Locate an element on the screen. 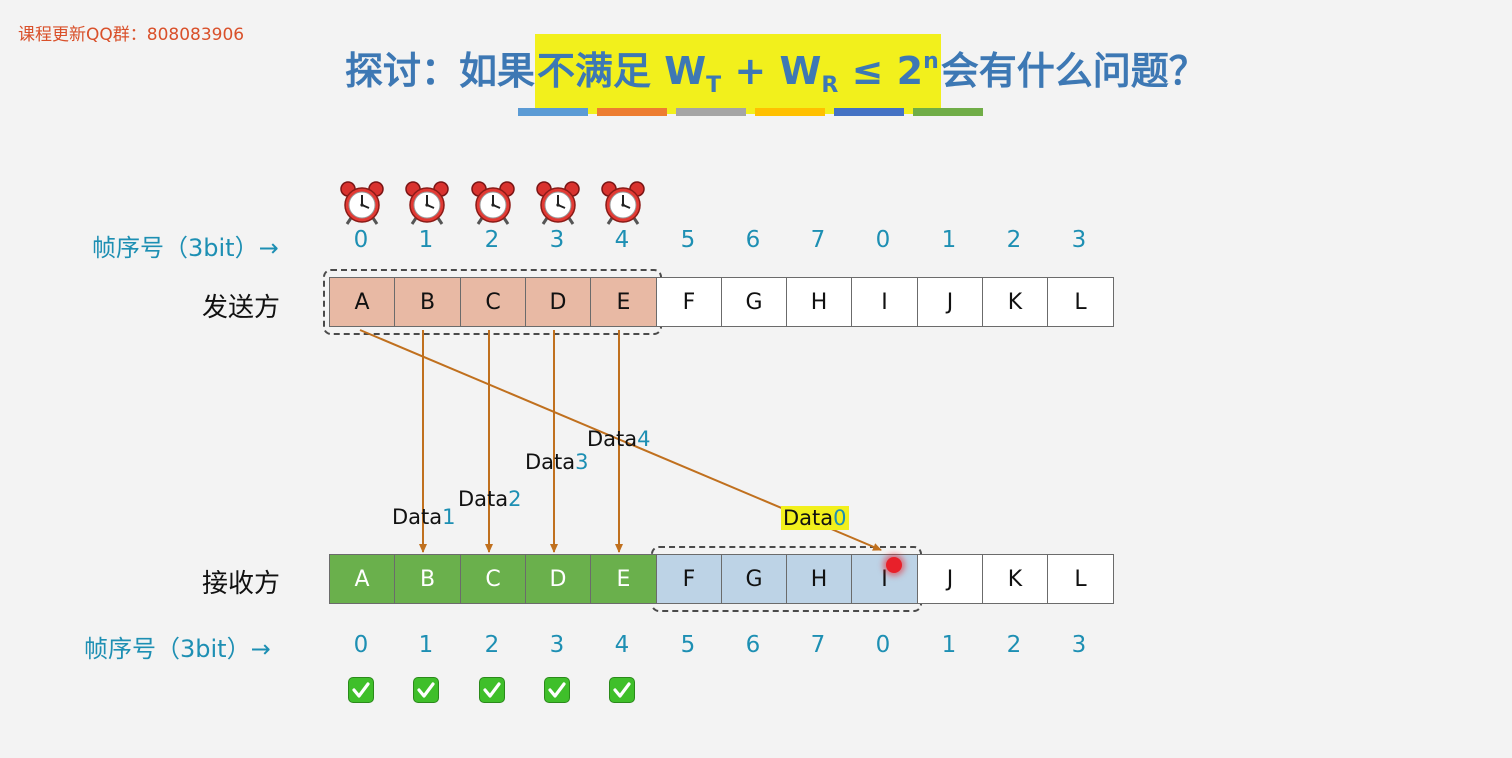 The height and width of the screenshot is (758, 1512). data0-prefix: Data is located at coordinates (808, 518).